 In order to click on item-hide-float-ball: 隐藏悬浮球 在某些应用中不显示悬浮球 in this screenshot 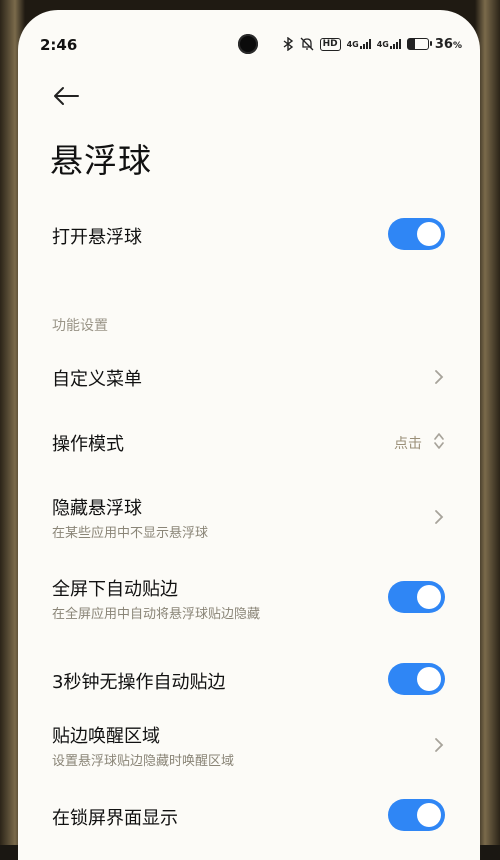, I will do `click(249, 522)`.